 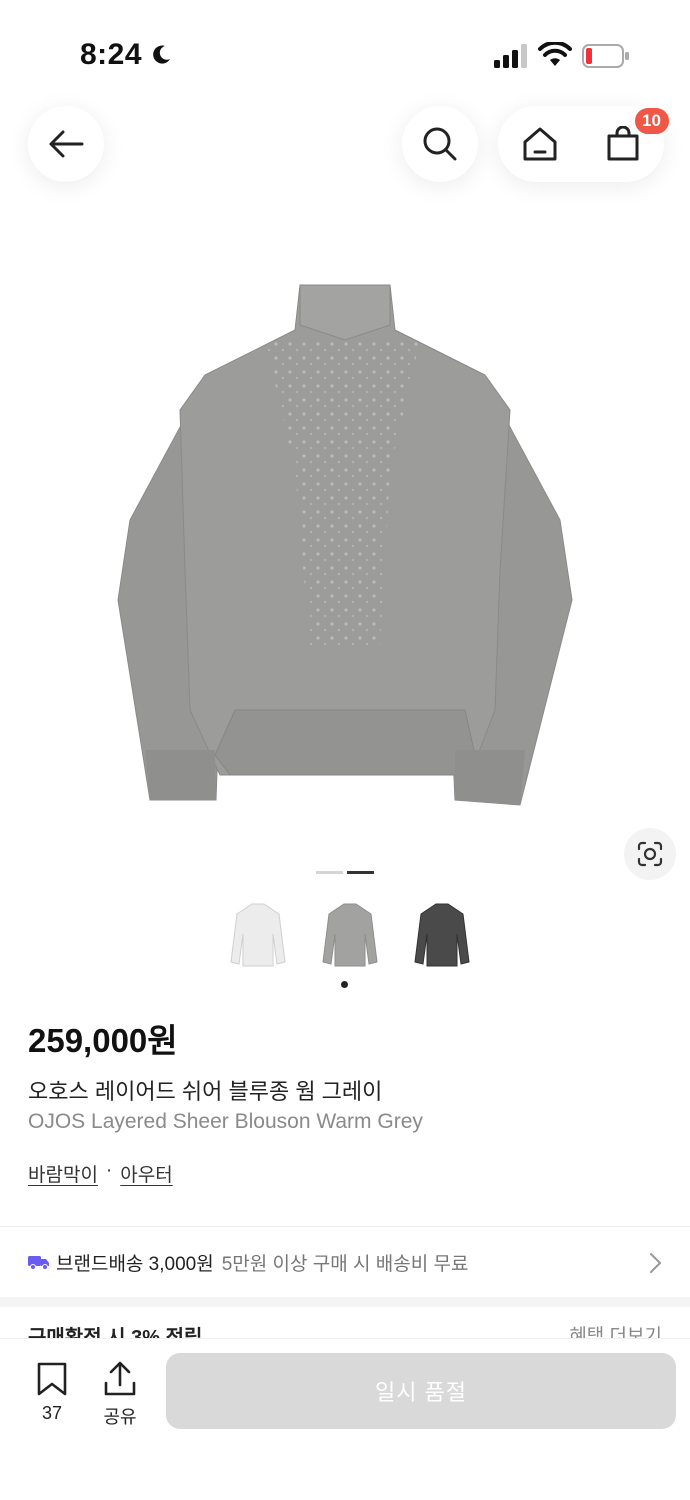 What do you see at coordinates (135, 1264) in the screenshot?
I see `shipping-label: 브랜드배송 3,000원` at bounding box center [135, 1264].